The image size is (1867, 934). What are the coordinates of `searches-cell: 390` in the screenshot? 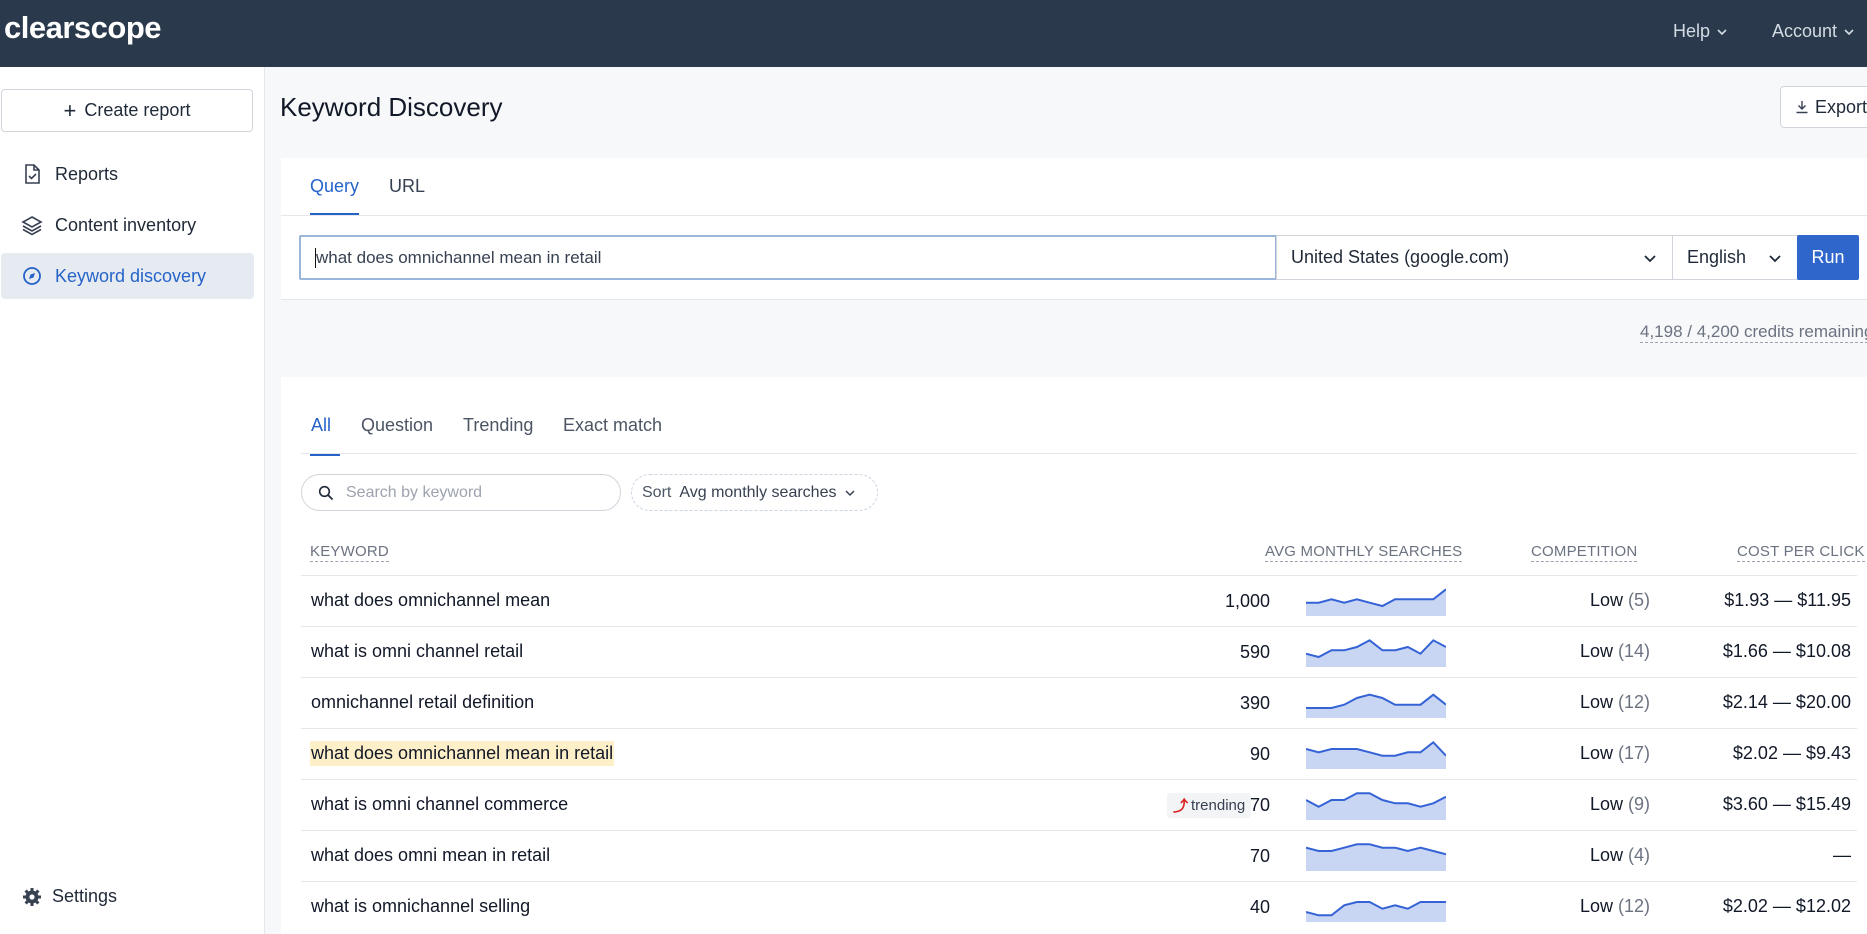 It's located at (1254, 703).